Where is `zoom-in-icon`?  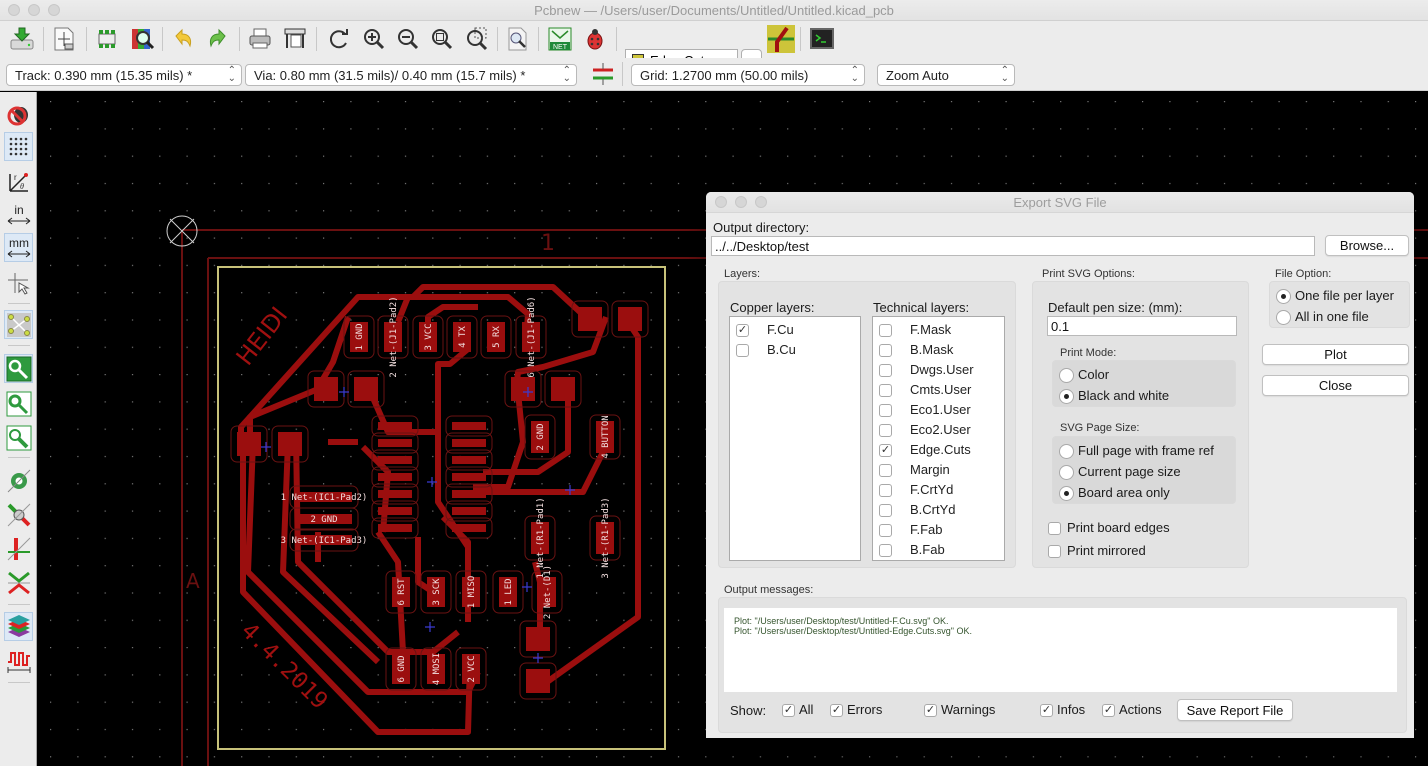
zoom-in-icon is located at coordinates (374, 39).